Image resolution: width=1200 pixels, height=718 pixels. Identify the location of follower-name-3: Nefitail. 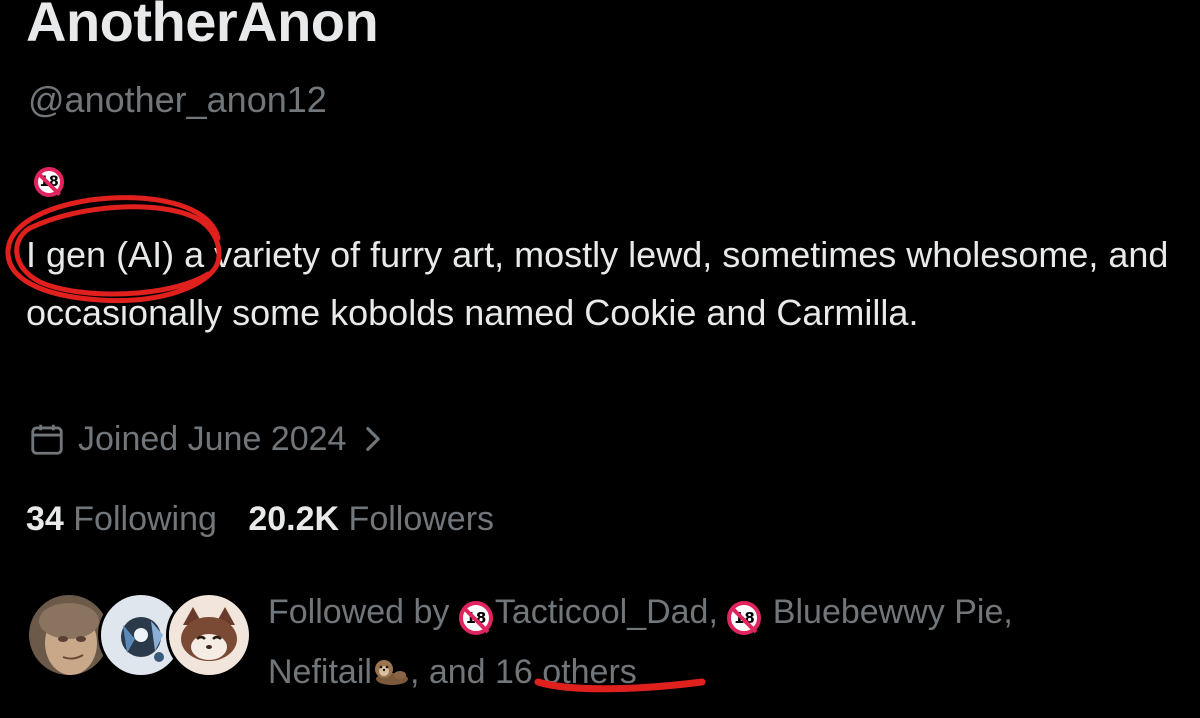
(320, 672).